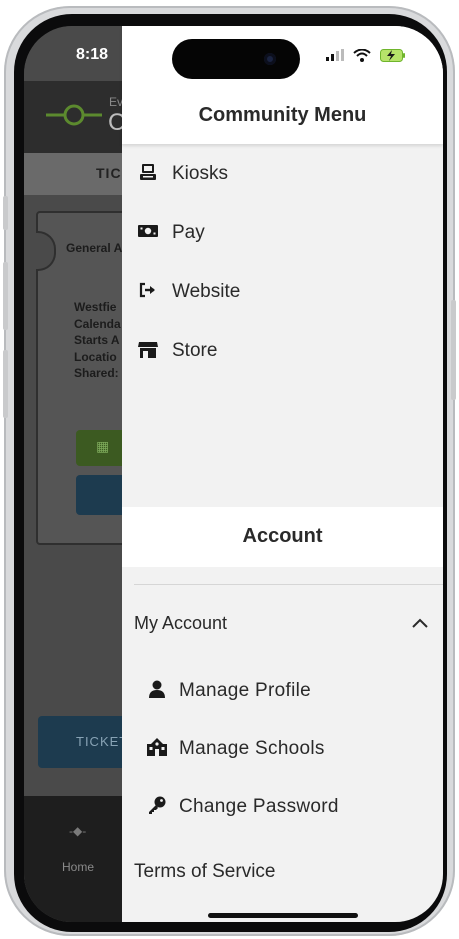 The width and height of the screenshot is (459, 939). I want to click on status-time: 8:18, so click(92, 54).